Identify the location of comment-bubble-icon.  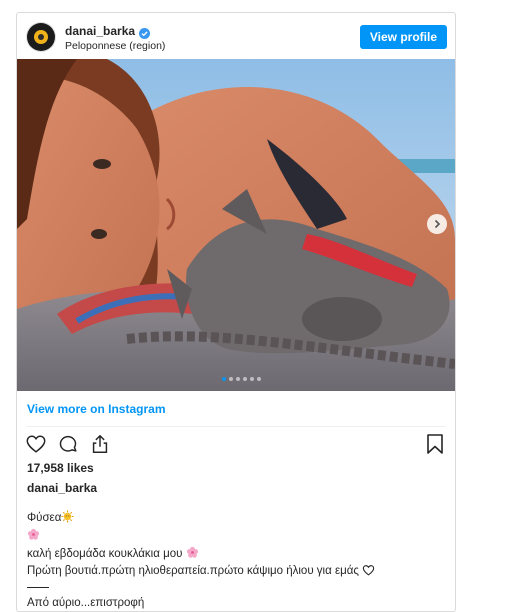
(68, 446).